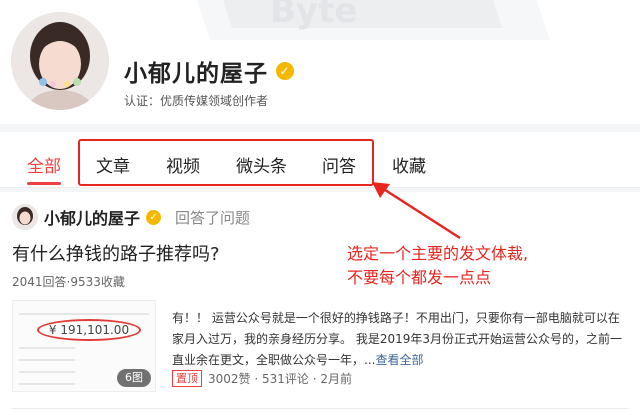 This screenshot has width=640, height=414. I want to click on read-more-link: 查看全部, so click(399, 360).